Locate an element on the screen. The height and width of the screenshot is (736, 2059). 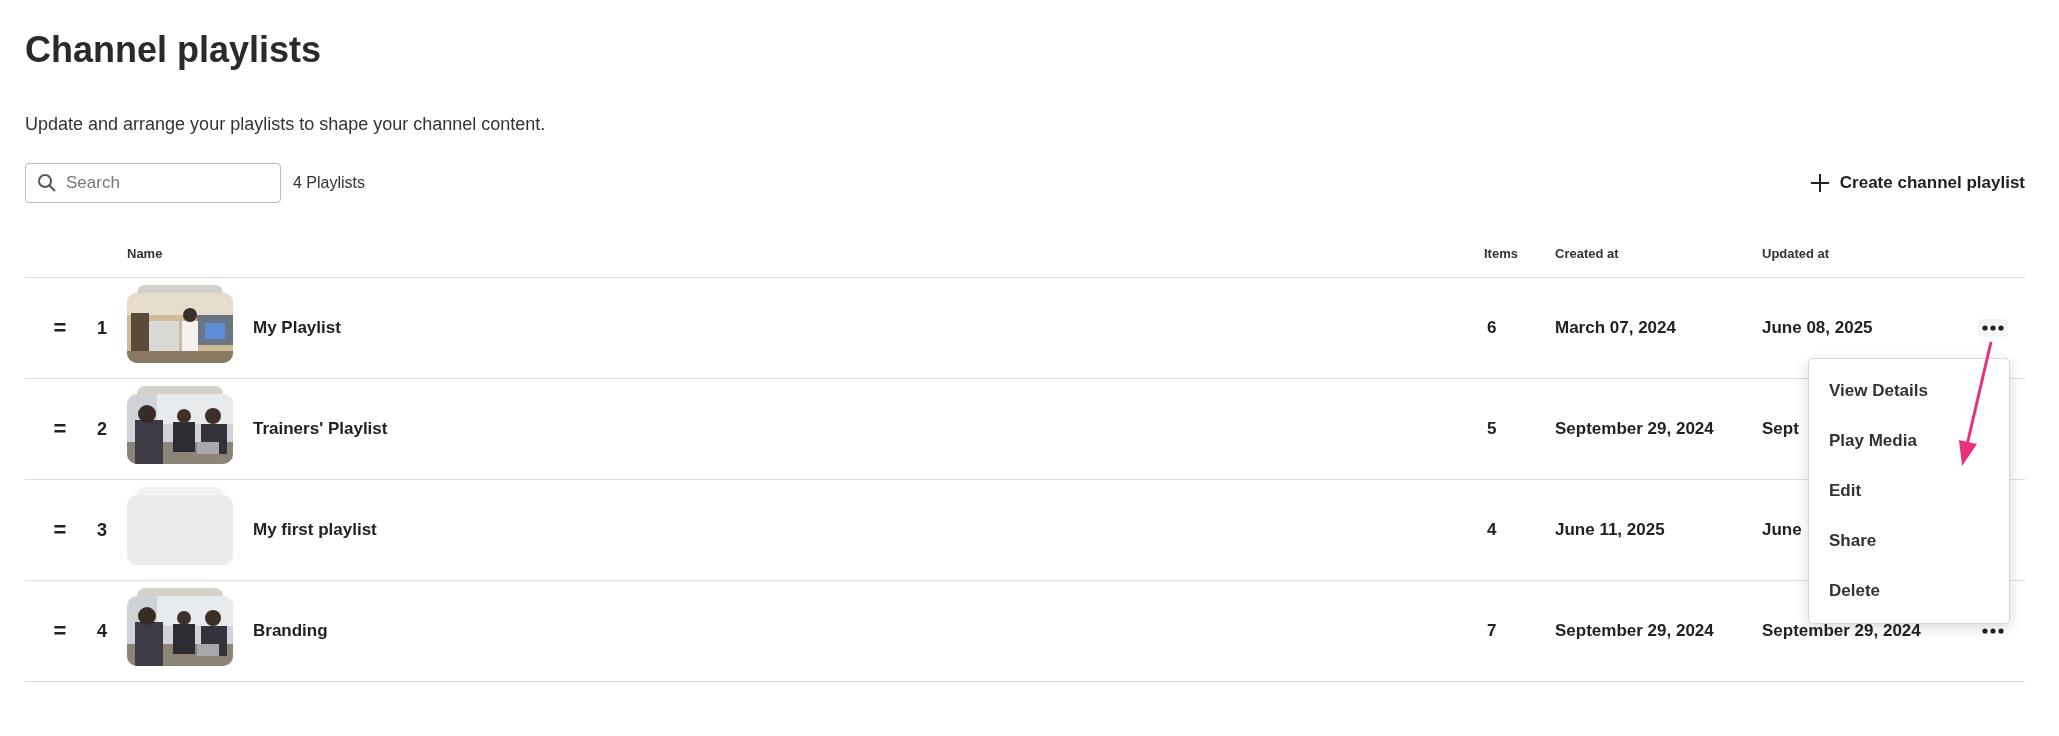
table-cell-text: Sept is located at coordinates (1781, 429).